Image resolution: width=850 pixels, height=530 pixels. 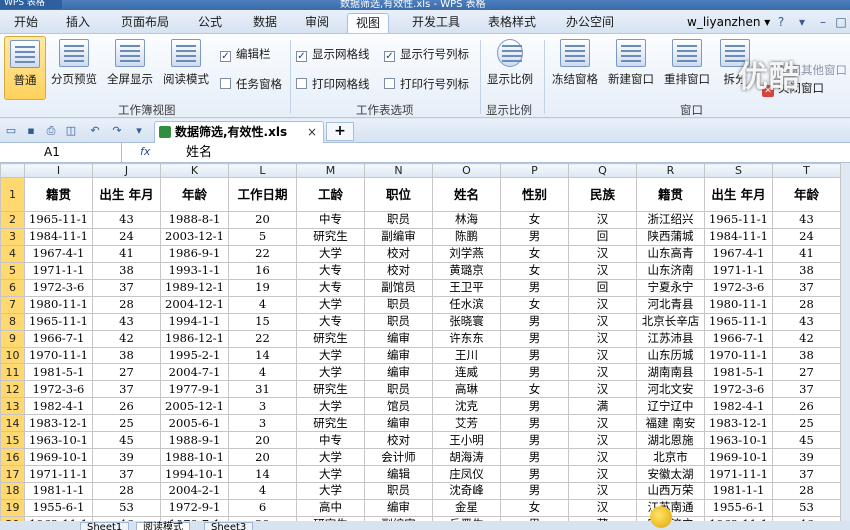 What do you see at coordinates (262, 321) in the screenshot?
I see `table-cell: 15` at bounding box center [262, 321].